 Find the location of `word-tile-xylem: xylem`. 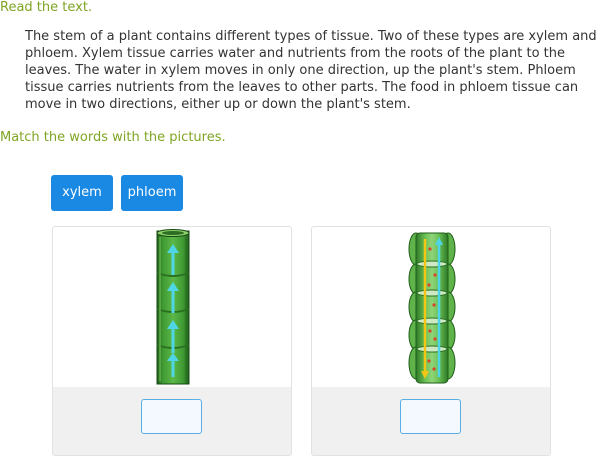

word-tile-xylem: xylem is located at coordinates (82, 193).